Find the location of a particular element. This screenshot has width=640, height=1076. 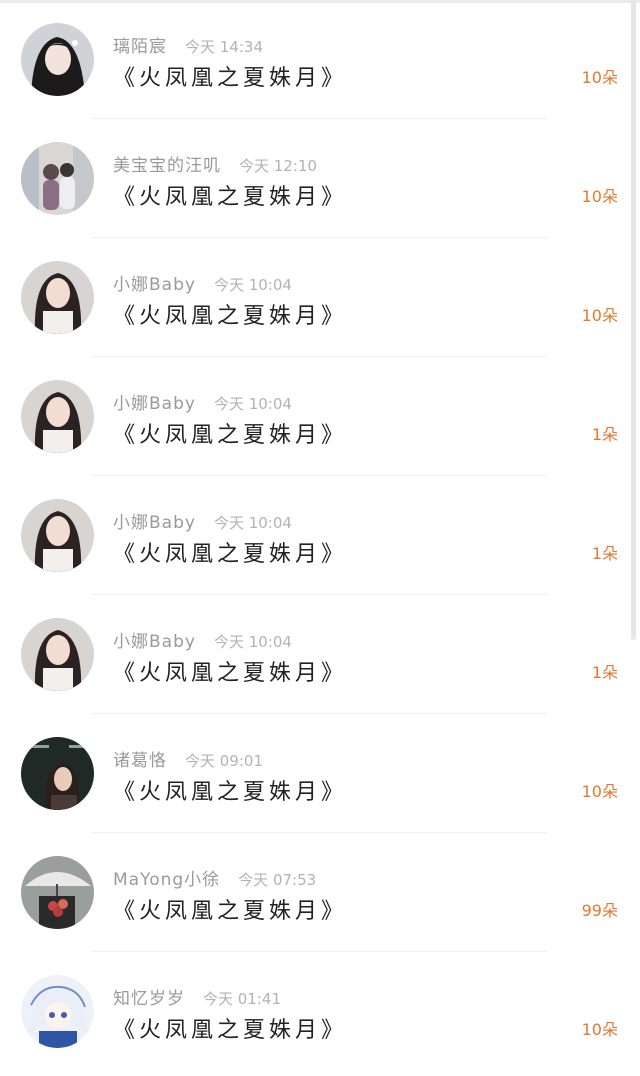

timestamp: 今天 09:01 is located at coordinates (224, 761).